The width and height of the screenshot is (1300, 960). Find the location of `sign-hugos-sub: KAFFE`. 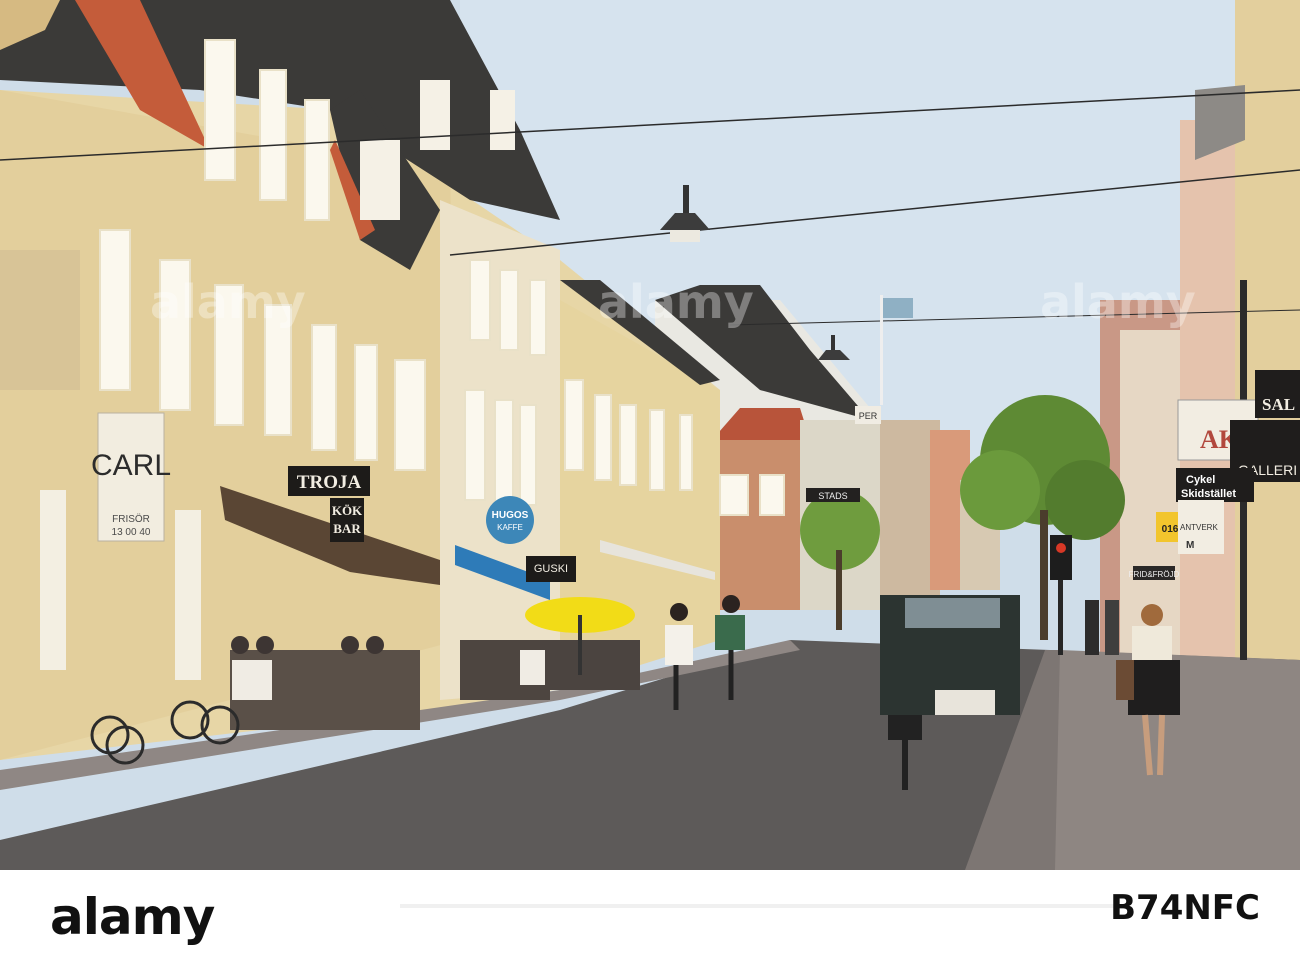

sign-hugos-sub: KAFFE is located at coordinates (510, 527).